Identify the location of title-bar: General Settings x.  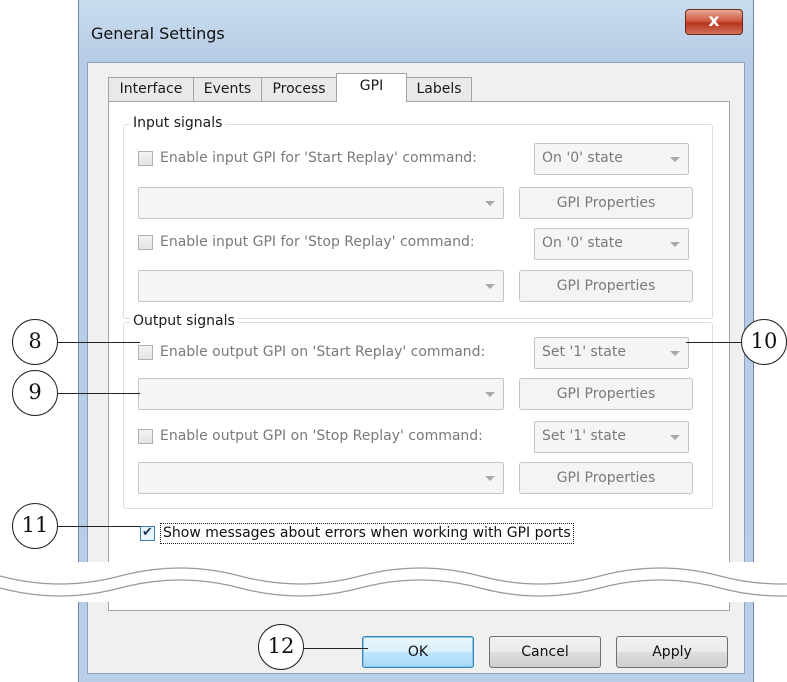
(416, 31).